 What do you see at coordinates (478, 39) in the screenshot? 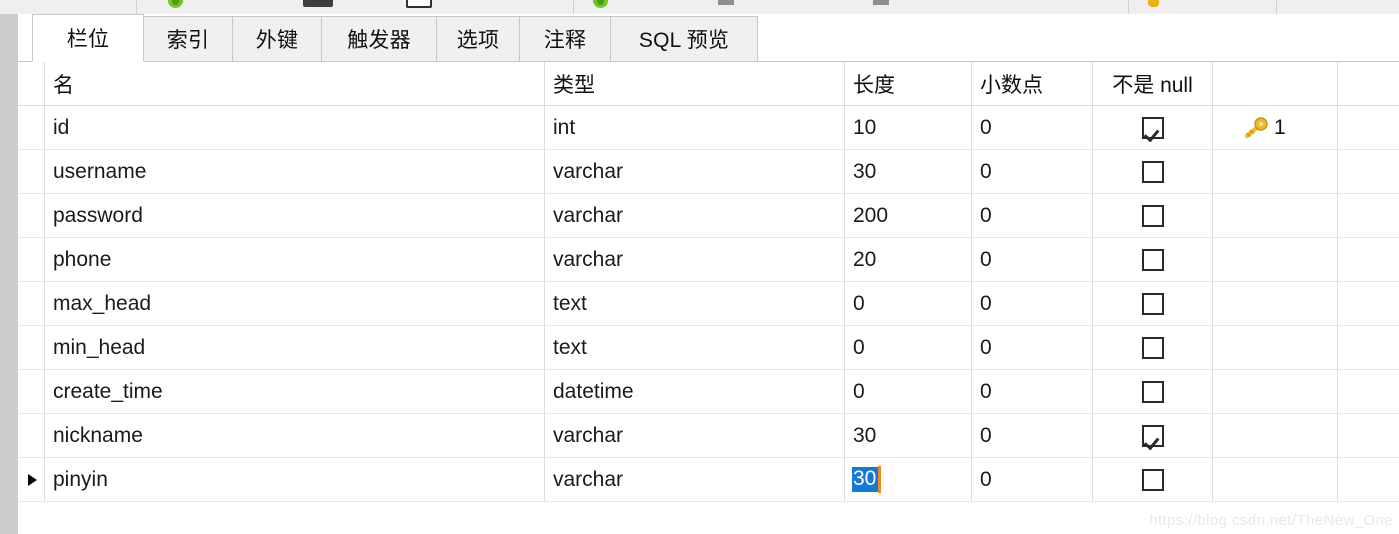
I see `tab-5: 选项` at bounding box center [478, 39].